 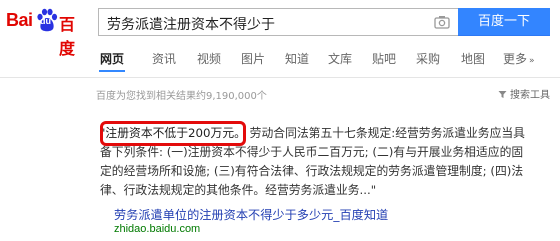 I want to click on tab-more: 更多», so click(x=519, y=58).